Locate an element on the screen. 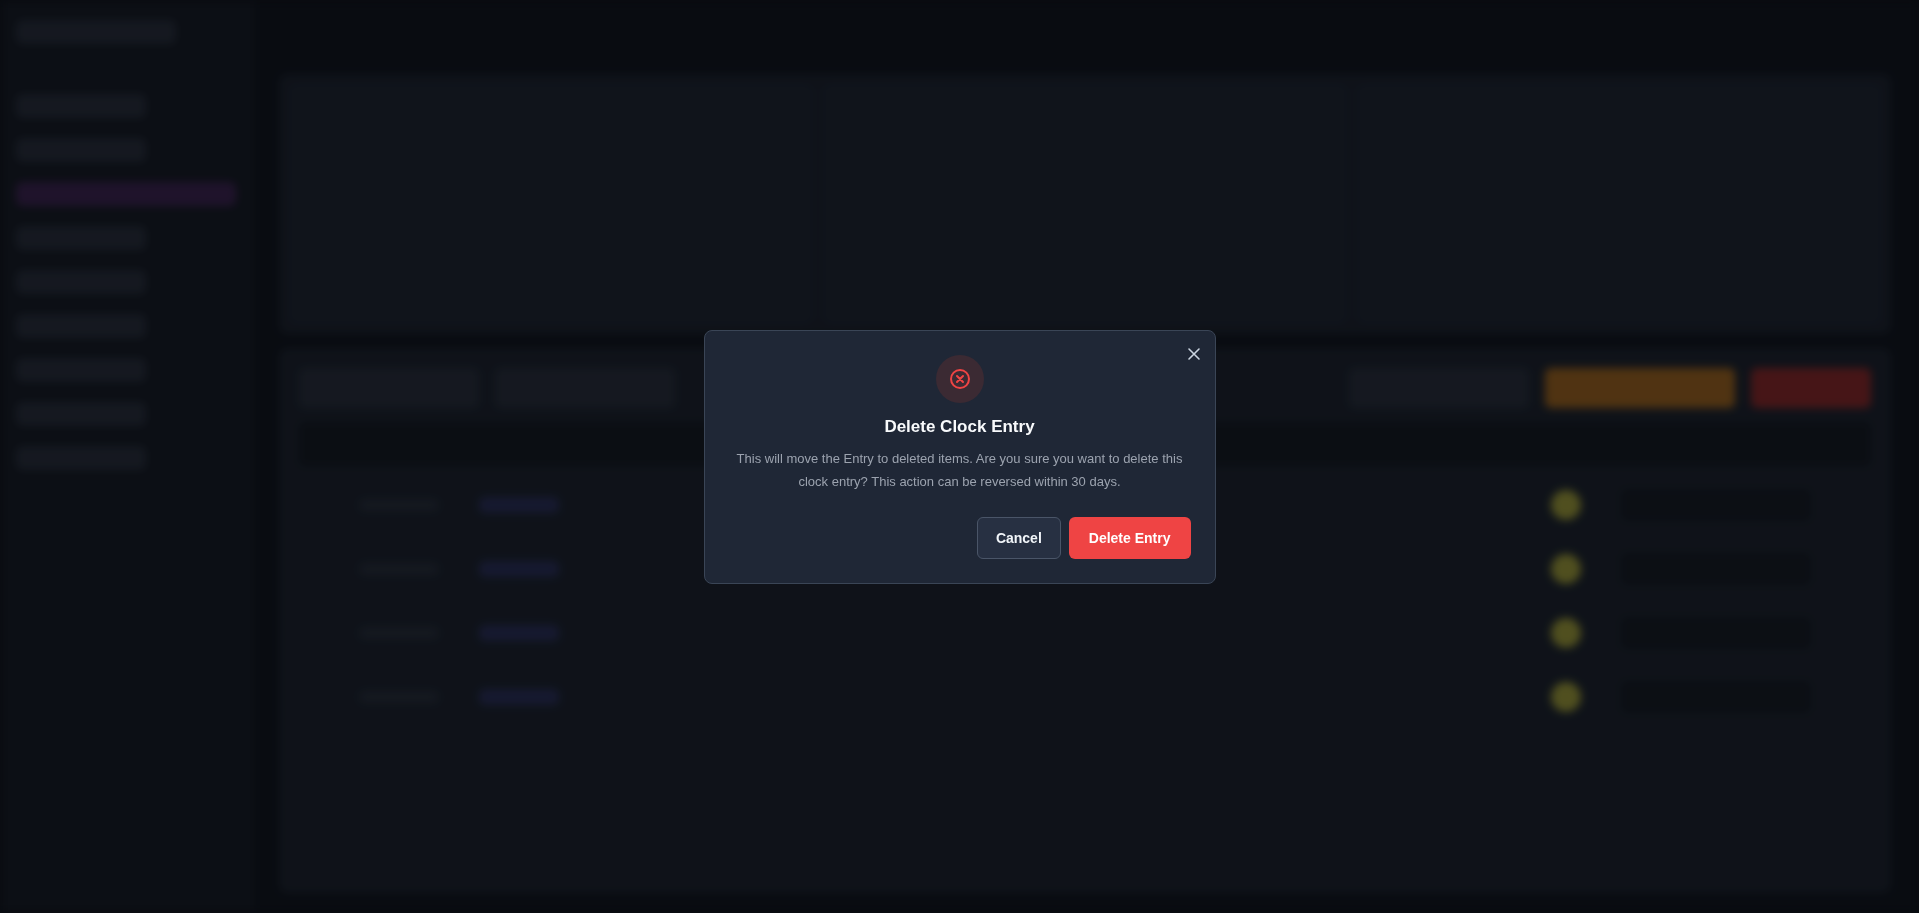 This screenshot has width=1919, height=913. cancel-button: Cancel is located at coordinates (1018, 537).